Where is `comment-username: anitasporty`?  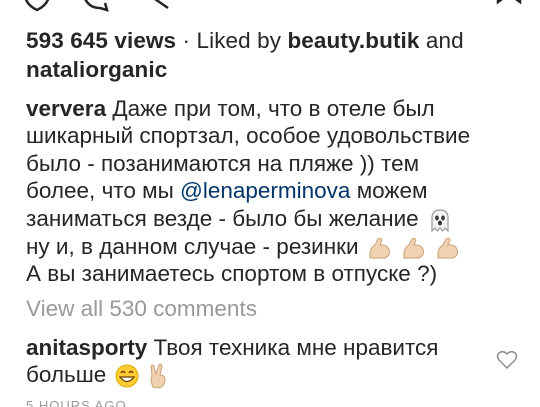 comment-username: anitasporty is located at coordinates (86, 347).